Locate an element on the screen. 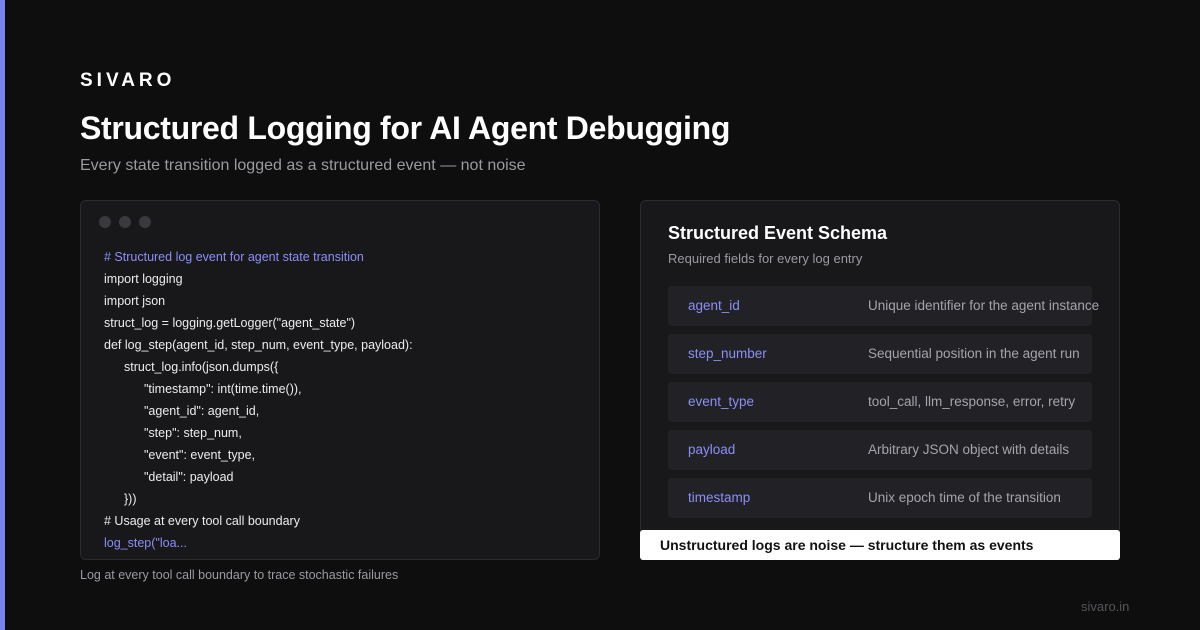  schema-subtitle: Required fields for every log entry is located at coordinates (765, 258).